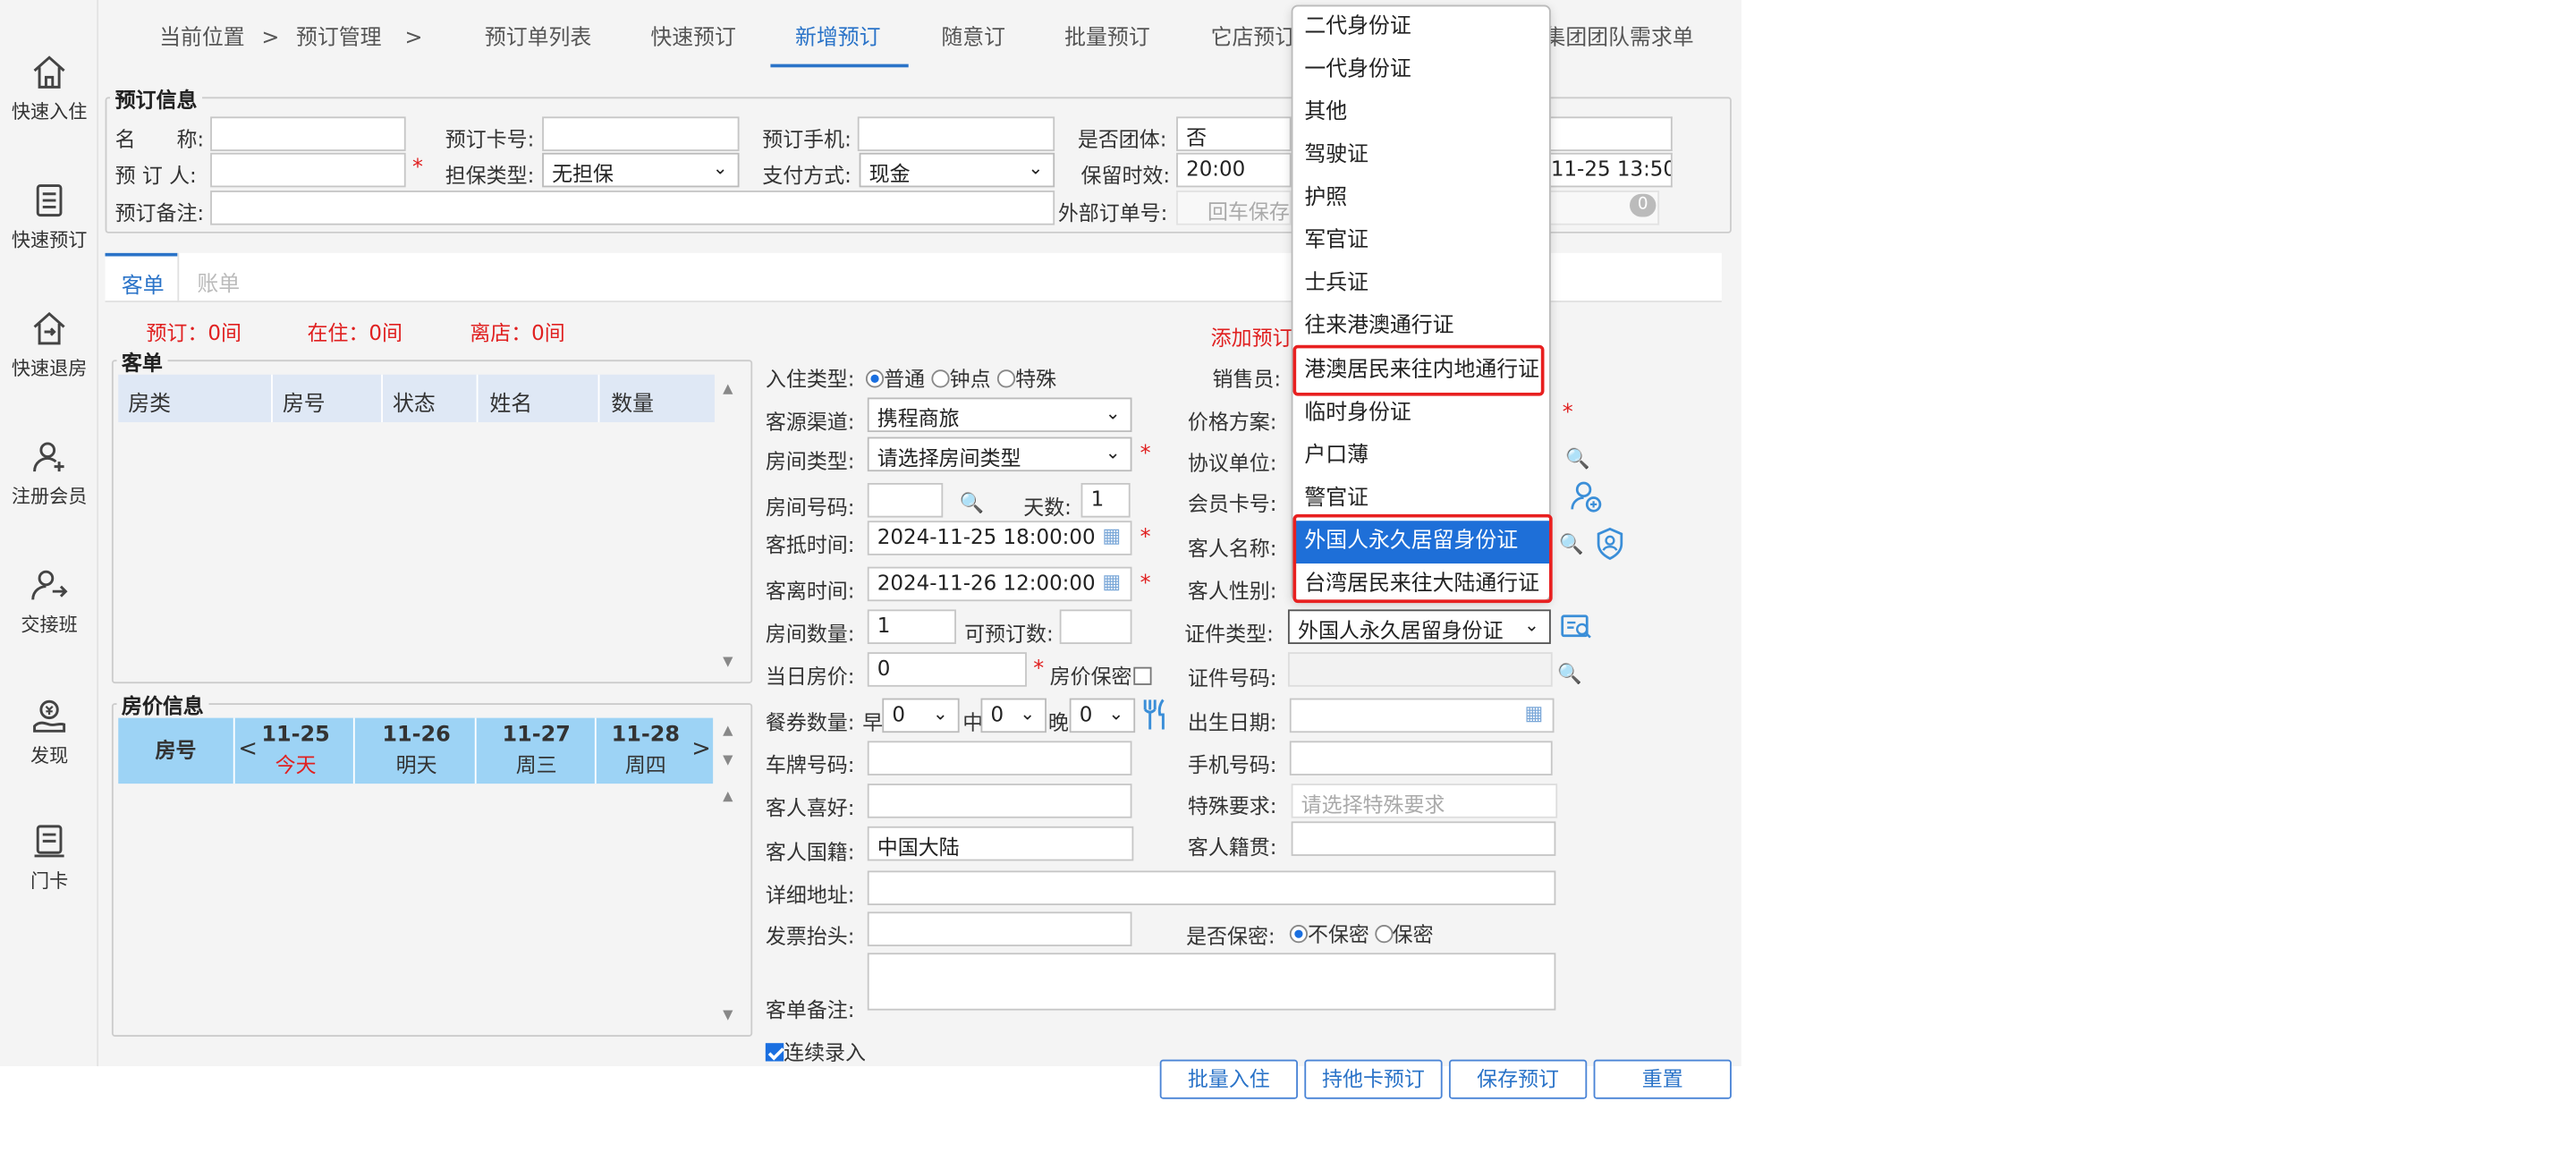  What do you see at coordinates (1373, 1079) in the screenshot?
I see `other-card-booking-button: 持他卡预订` at bounding box center [1373, 1079].